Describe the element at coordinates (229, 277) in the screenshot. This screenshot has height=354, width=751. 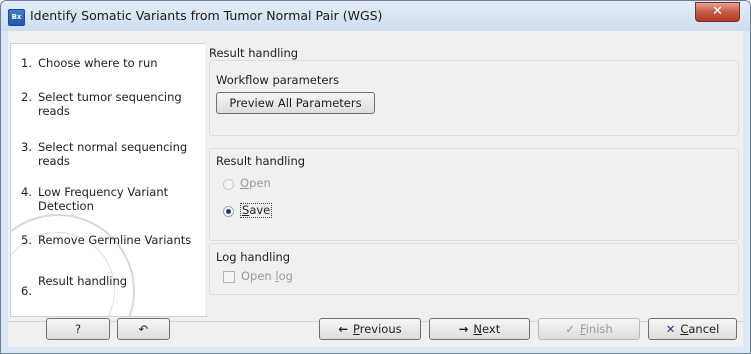
I see `open-log-checkbox` at that location.